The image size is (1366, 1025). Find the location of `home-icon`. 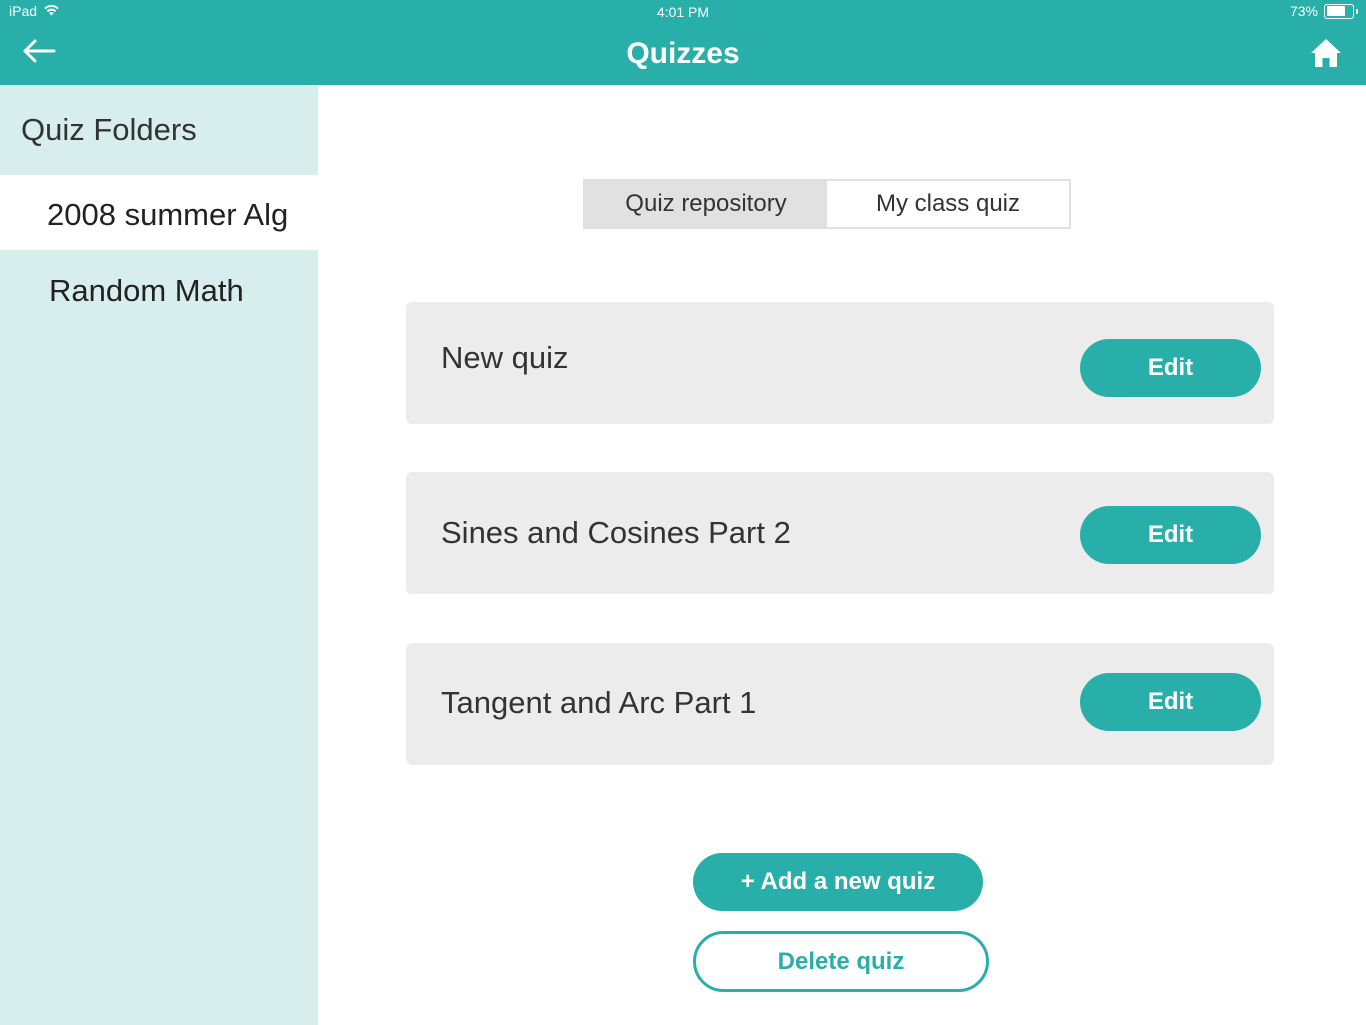

home-icon is located at coordinates (1326, 53).